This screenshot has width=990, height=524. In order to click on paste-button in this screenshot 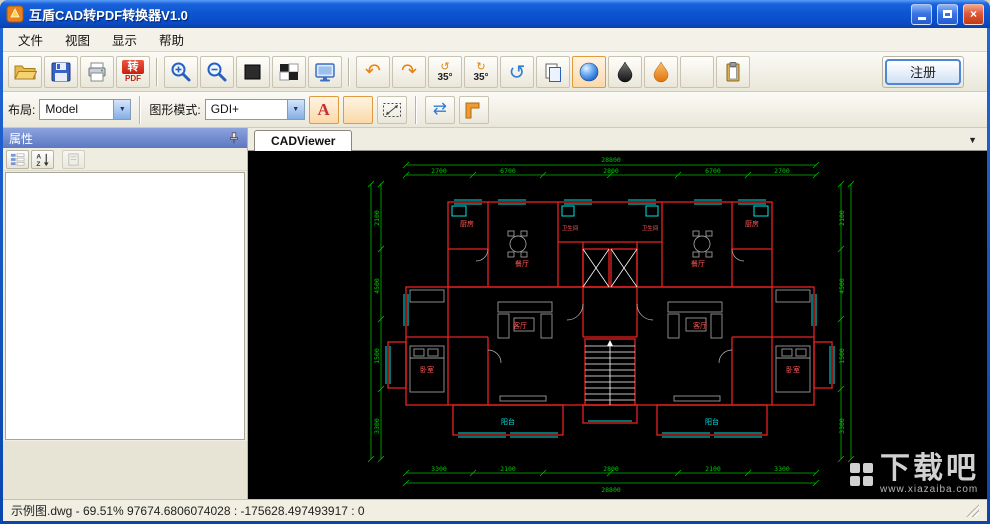, I will do `click(733, 71)`.